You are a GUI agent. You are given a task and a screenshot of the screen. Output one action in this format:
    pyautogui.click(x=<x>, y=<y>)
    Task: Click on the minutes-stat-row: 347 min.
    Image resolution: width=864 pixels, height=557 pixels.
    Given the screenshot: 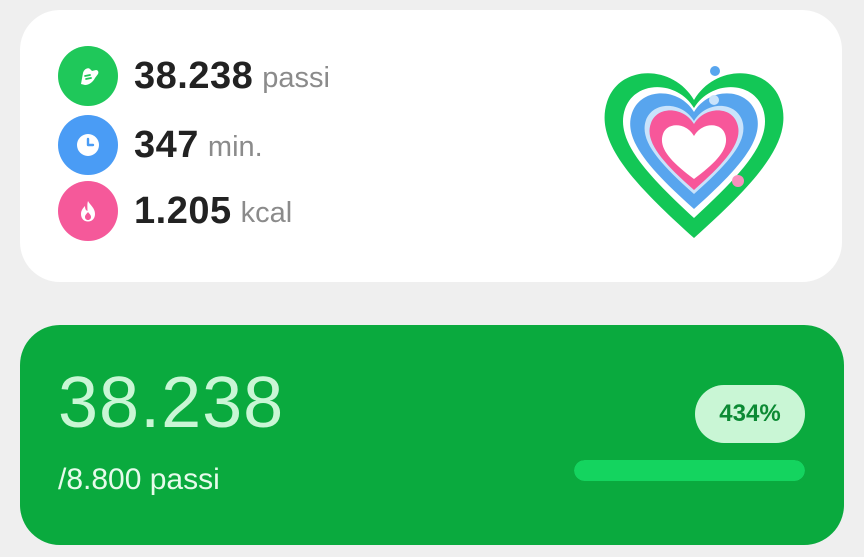 What is the action you would take?
    pyautogui.click(x=160, y=145)
    